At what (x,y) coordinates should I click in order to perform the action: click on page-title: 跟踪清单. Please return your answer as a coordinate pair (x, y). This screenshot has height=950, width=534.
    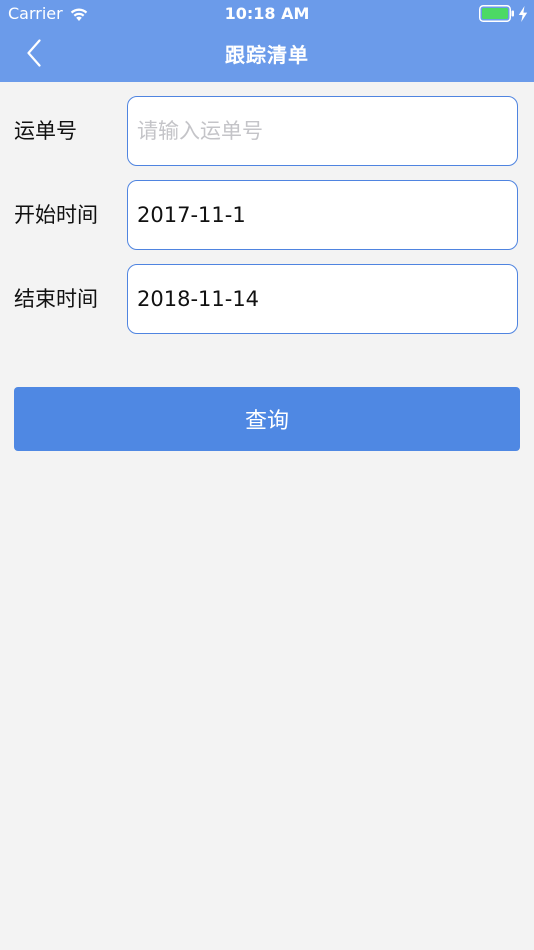
    Looking at the image, I should click on (267, 55).